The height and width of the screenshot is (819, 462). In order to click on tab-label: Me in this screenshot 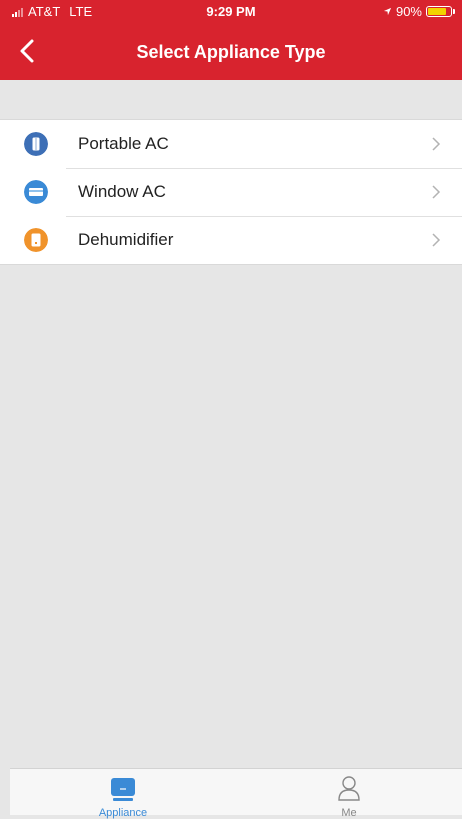, I will do `click(349, 813)`.